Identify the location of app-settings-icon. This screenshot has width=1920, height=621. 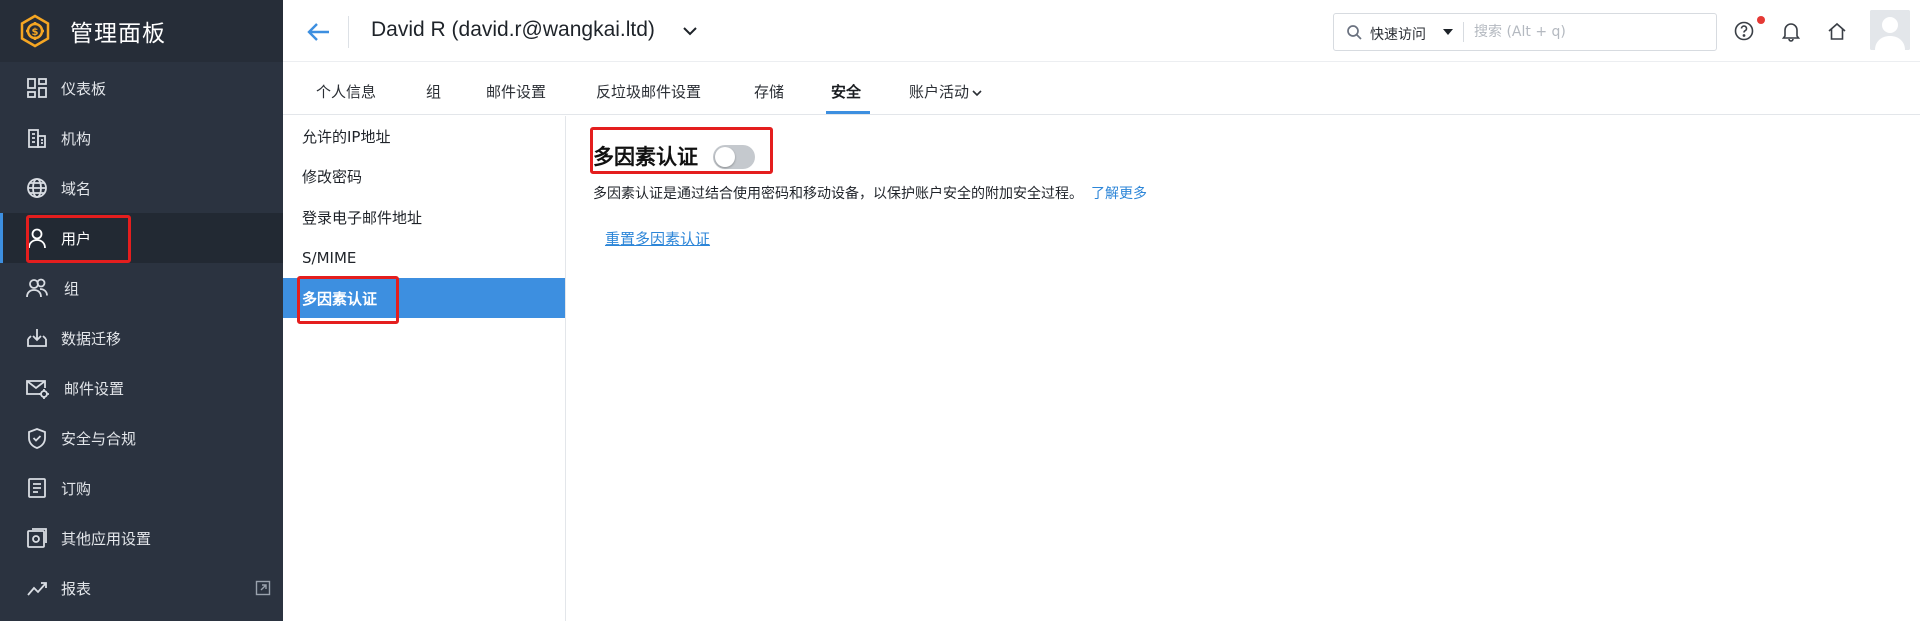
(37, 538).